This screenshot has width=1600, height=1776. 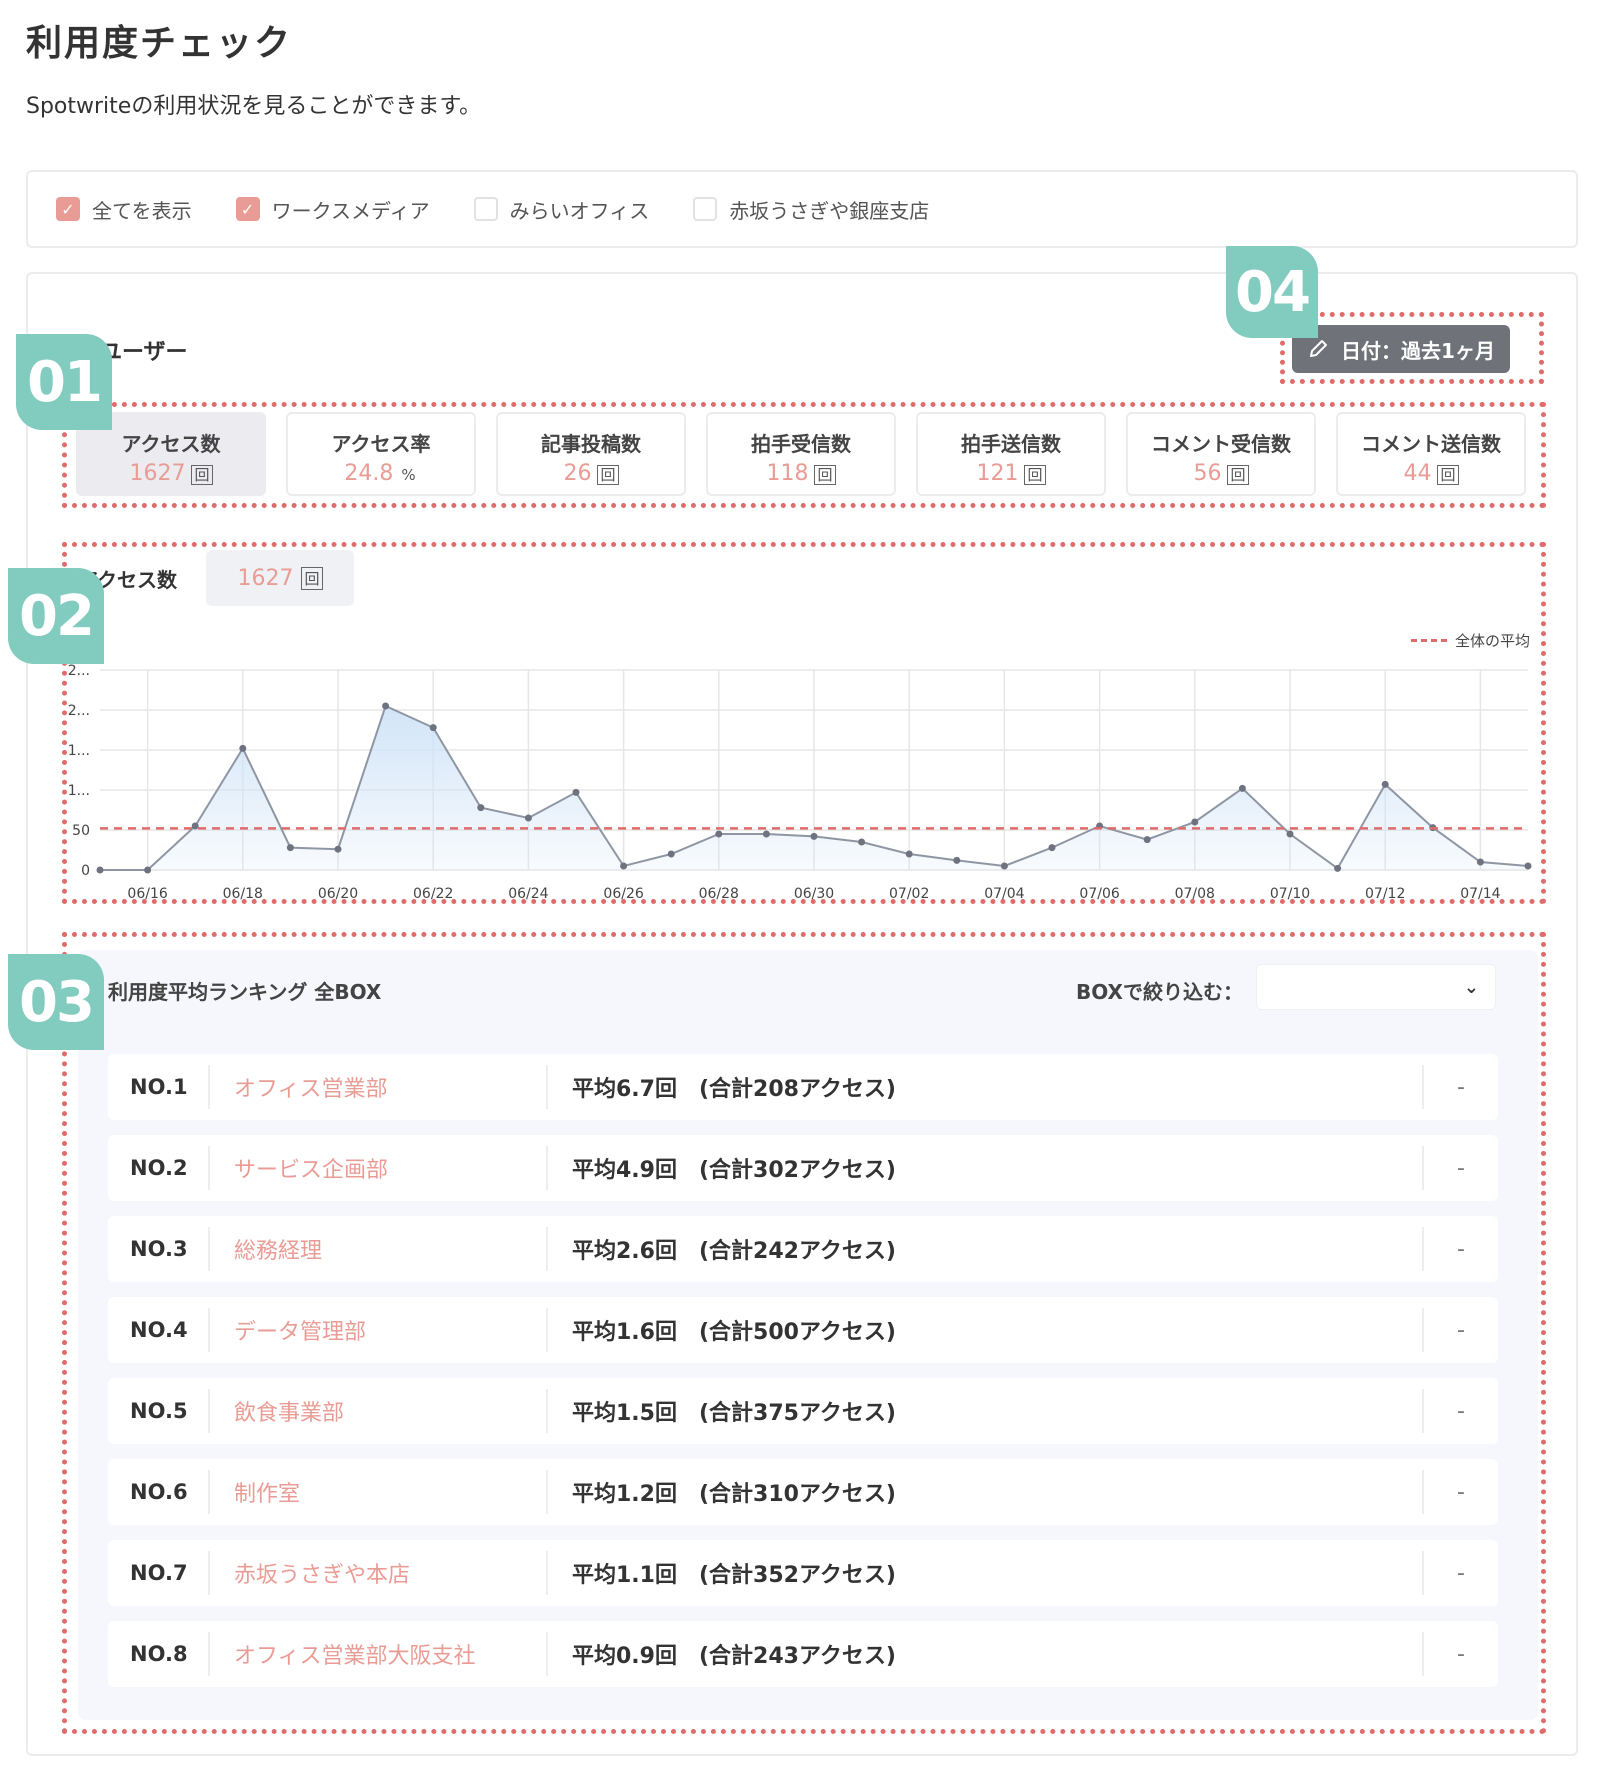 What do you see at coordinates (159, 43) in the screenshot?
I see `page-title: 利用度チェック` at bounding box center [159, 43].